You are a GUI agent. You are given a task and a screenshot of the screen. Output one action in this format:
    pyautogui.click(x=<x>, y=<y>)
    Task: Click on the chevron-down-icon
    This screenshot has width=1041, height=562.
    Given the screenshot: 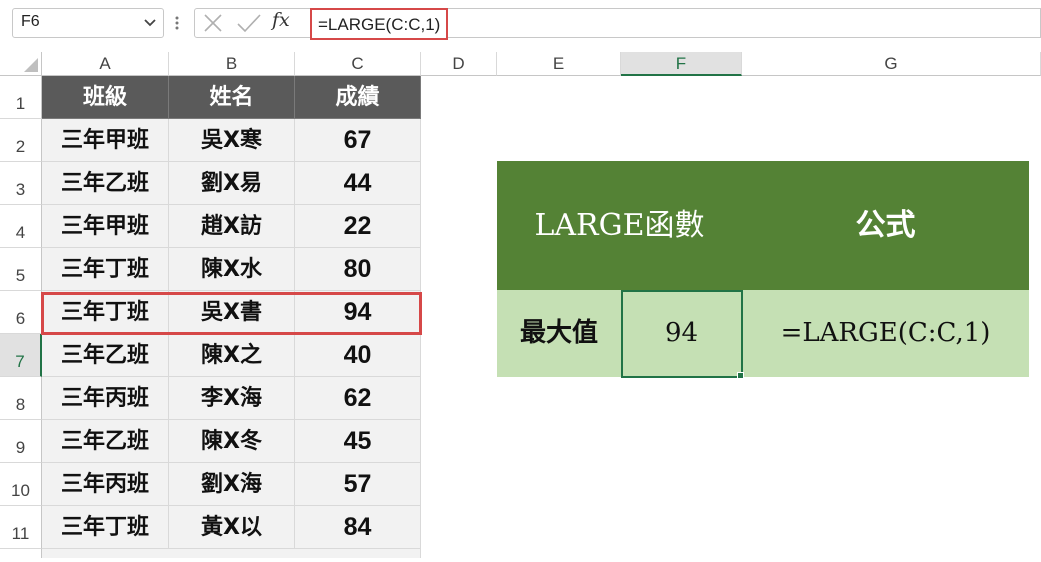 What is the action you would take?
    pyautogui.click(x=150, y=25)
    